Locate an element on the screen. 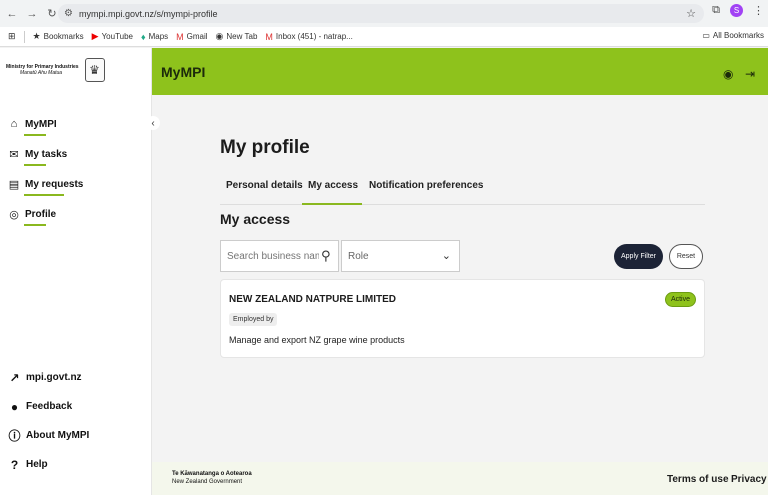 Image resolution: width=768 pixels, height=495 pixels. search-field: ⚲ is located at coordinates (279, 256).